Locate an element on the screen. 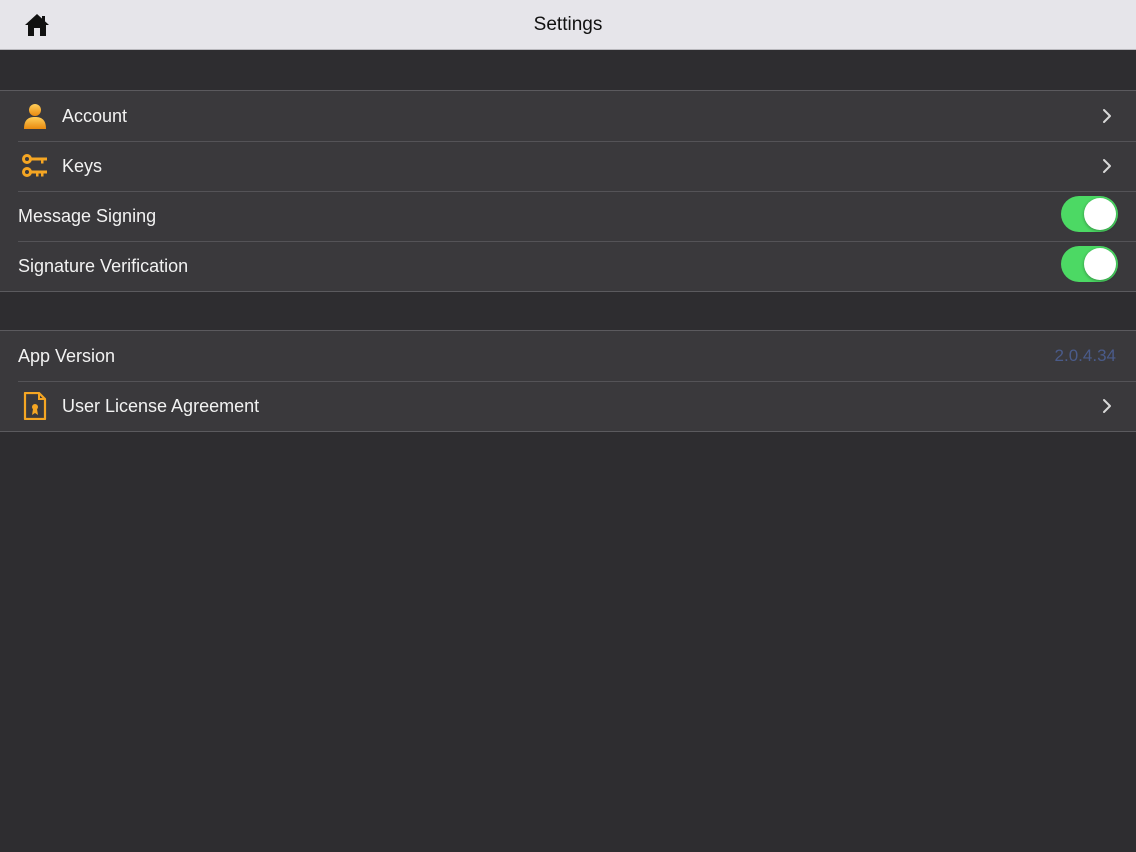  home-icon is located at coordinates (37, 25).